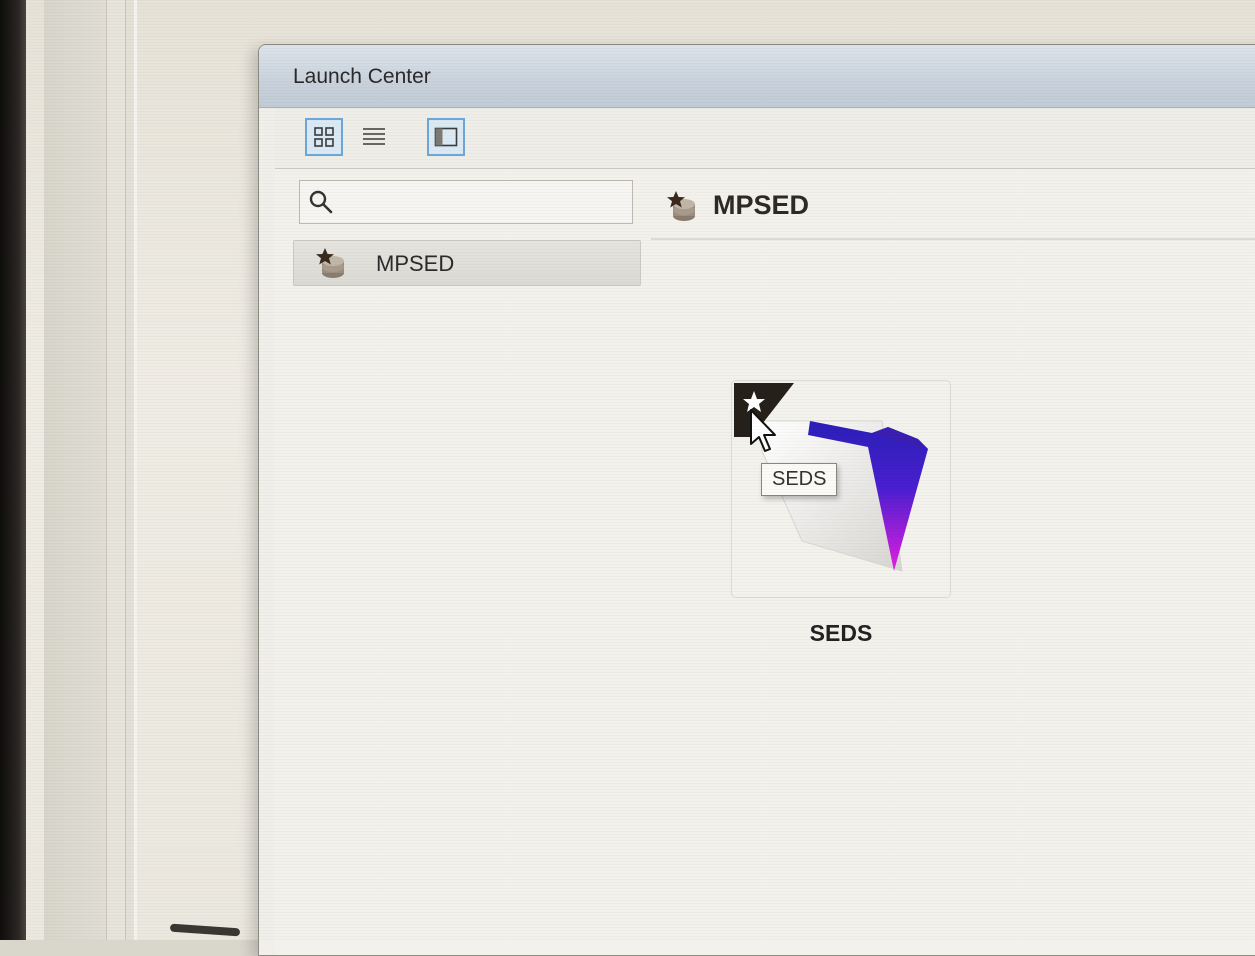  Describe the element at coordinates (841, 633) in the screenshot. I see `app-name-label: SEDS` at that location.